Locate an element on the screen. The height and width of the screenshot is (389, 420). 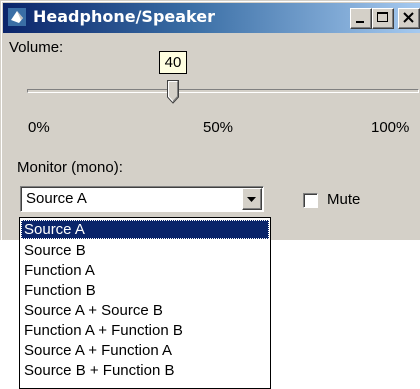
monitor-option: Source A is located at coordinates (145, 229).